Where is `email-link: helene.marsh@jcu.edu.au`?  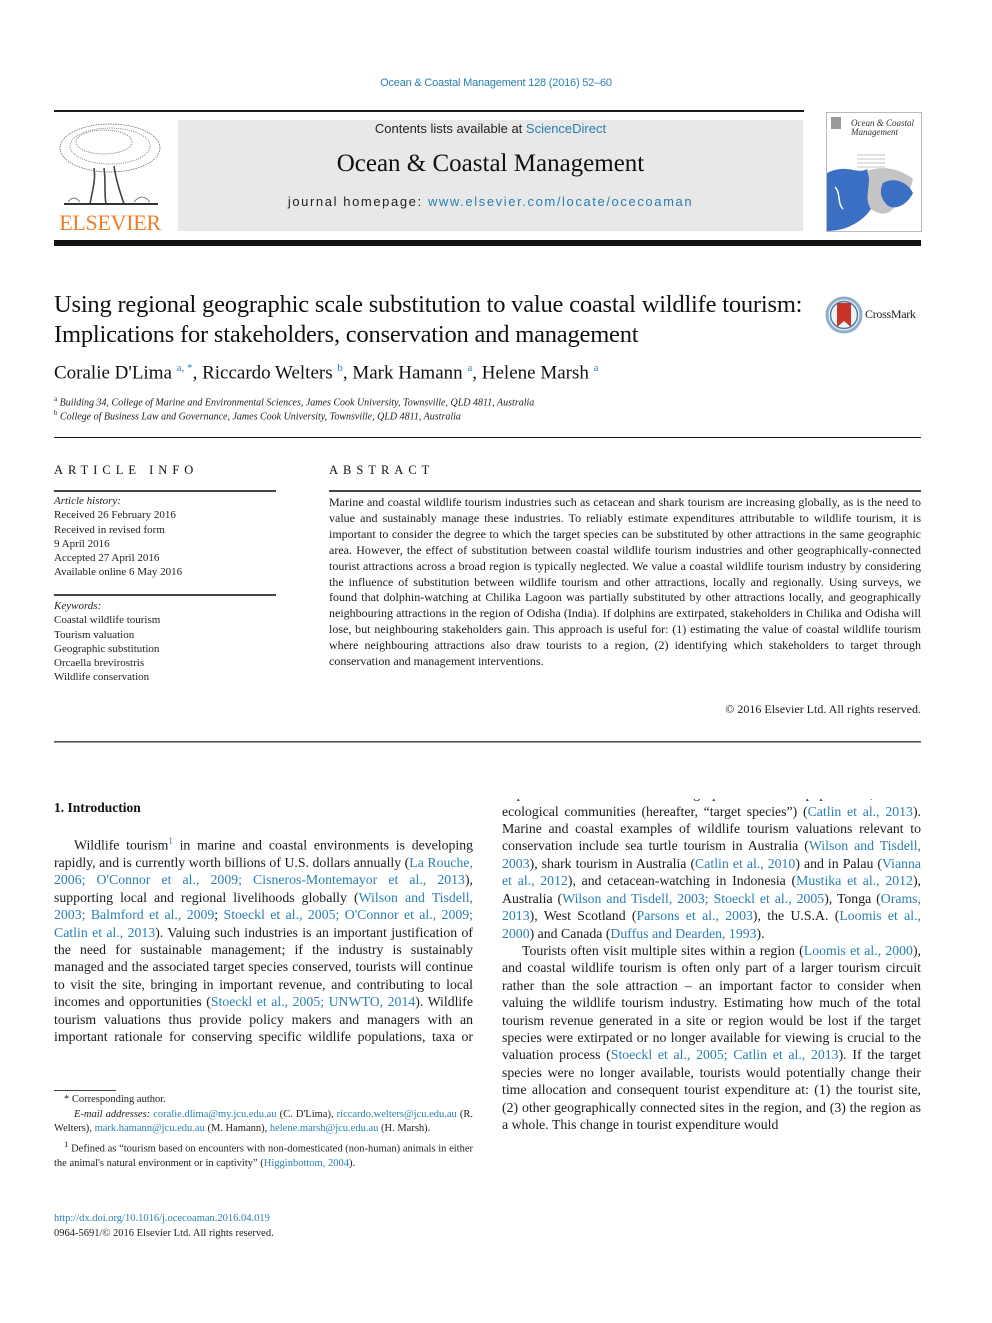 email-link: helene.marsh@jcu.edu.au is located at coordinates (324, 1128).